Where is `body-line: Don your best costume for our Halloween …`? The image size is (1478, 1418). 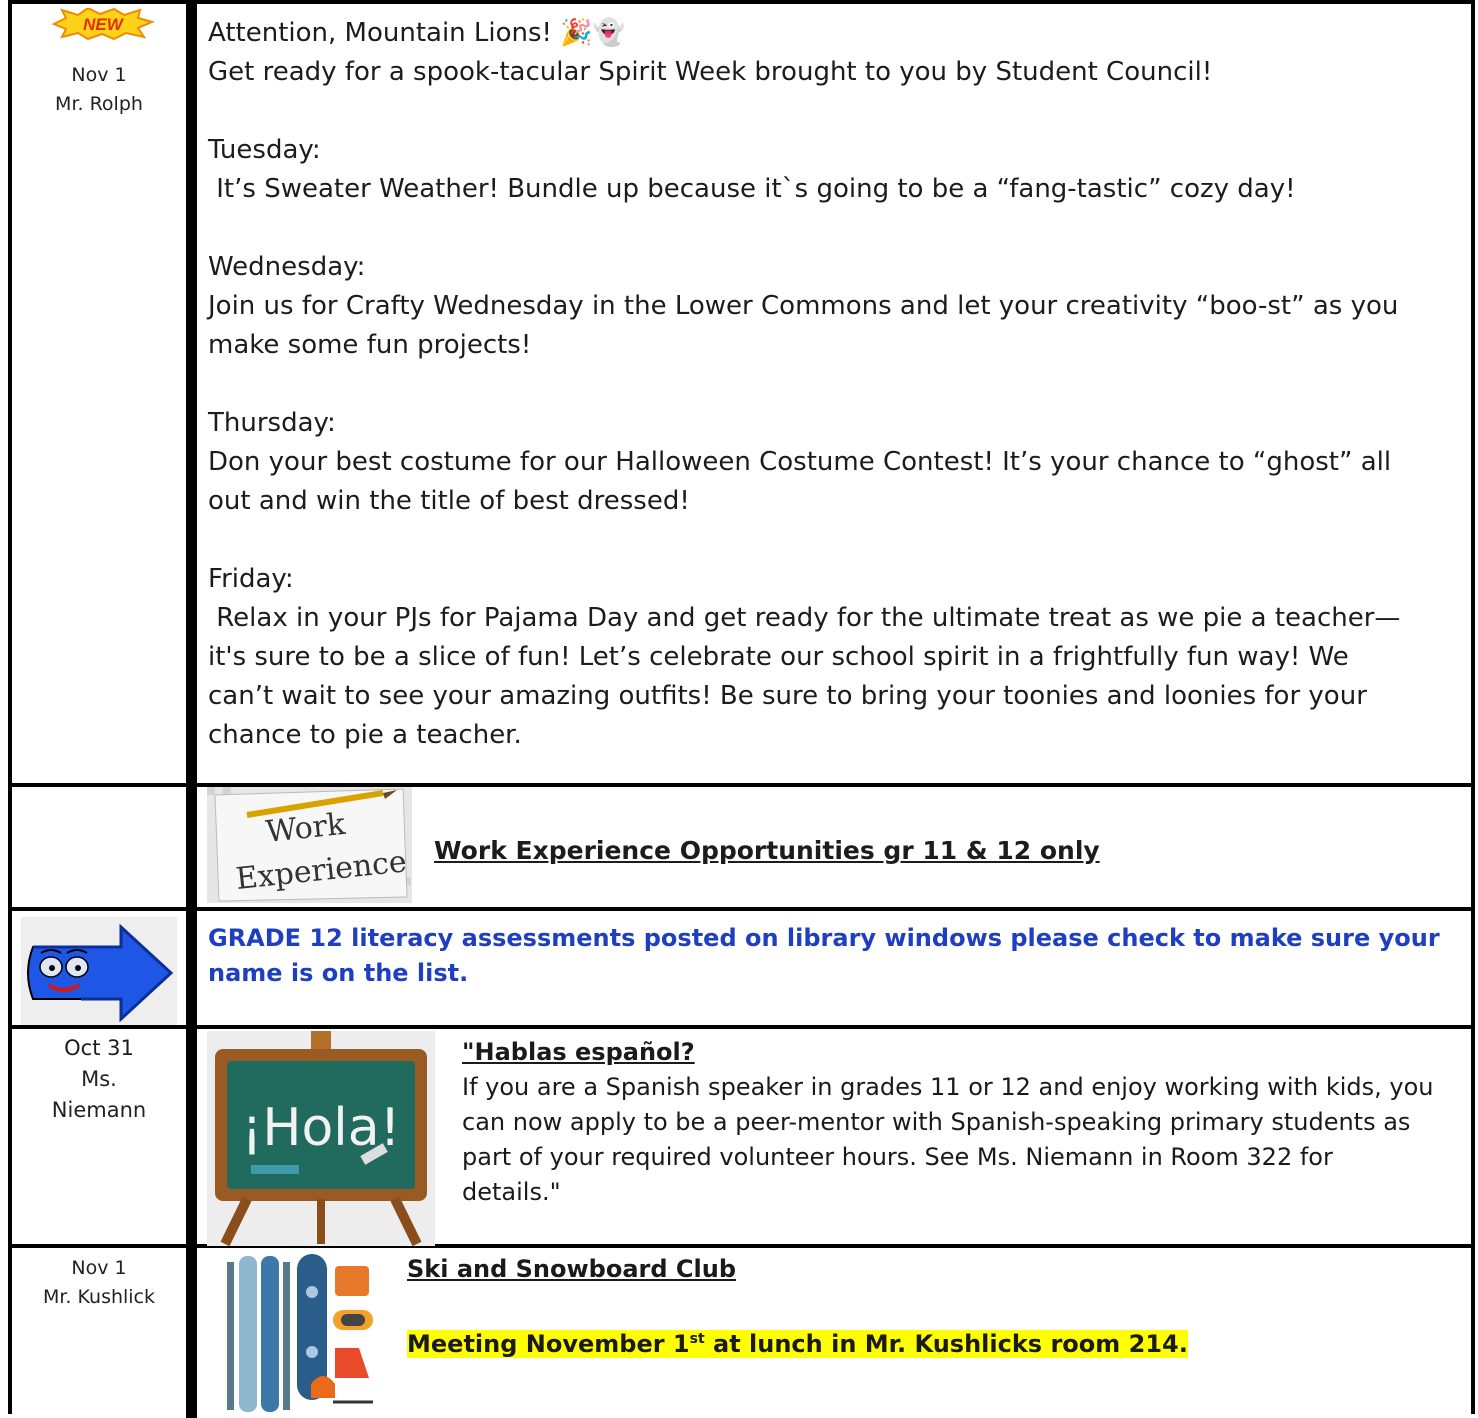 body-line: Don your best costume for our Halloween … is located at coordinates (800, 462).